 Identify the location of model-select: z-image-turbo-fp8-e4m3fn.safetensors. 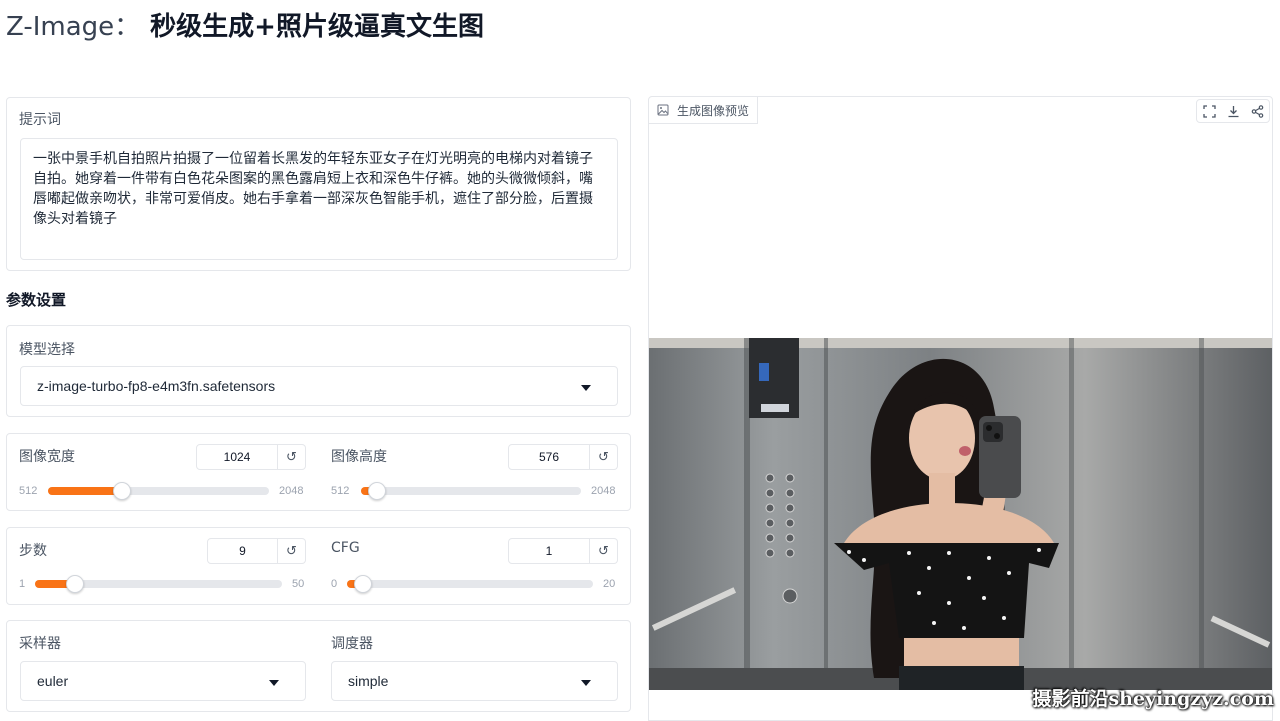
(319, 386).